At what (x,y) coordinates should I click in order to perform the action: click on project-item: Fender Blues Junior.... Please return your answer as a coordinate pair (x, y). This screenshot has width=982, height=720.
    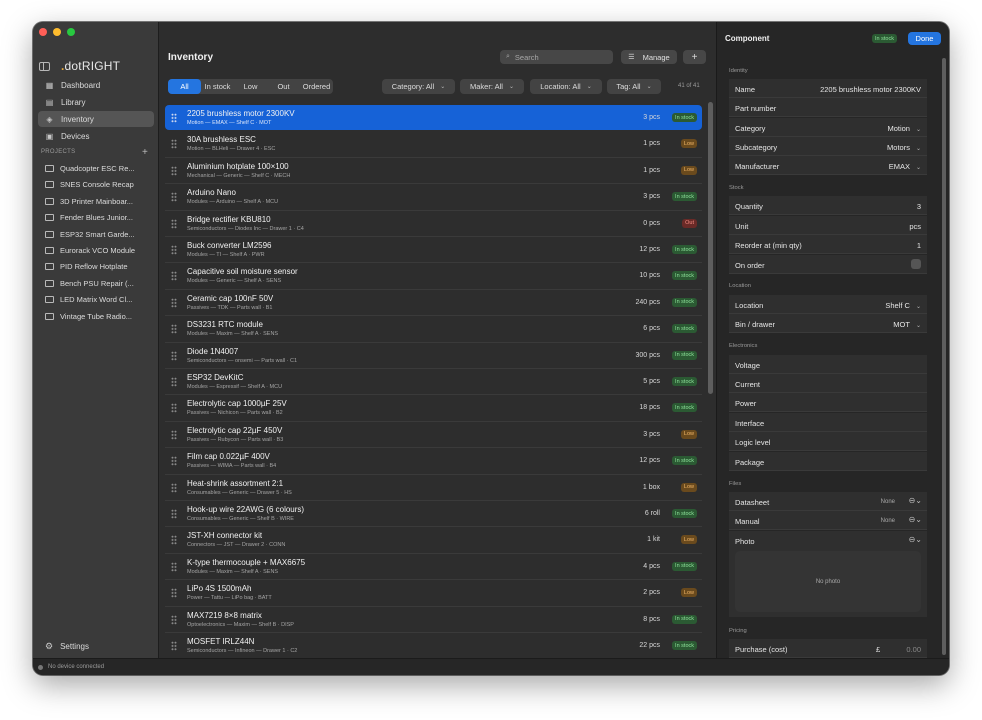
    Looking at the image, I should click on (100, 217).